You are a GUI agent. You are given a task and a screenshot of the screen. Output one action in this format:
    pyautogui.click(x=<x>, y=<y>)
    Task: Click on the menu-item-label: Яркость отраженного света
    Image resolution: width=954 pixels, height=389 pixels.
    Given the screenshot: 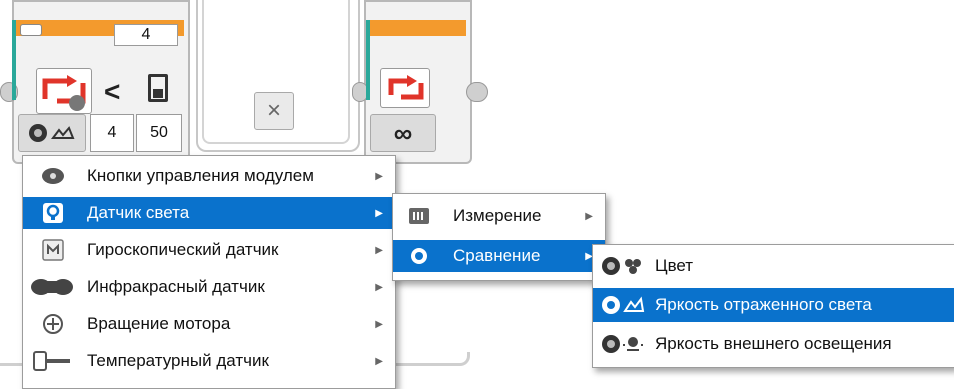 What is the action you would take?
    pyautogui.click(x=763, y=304)
    